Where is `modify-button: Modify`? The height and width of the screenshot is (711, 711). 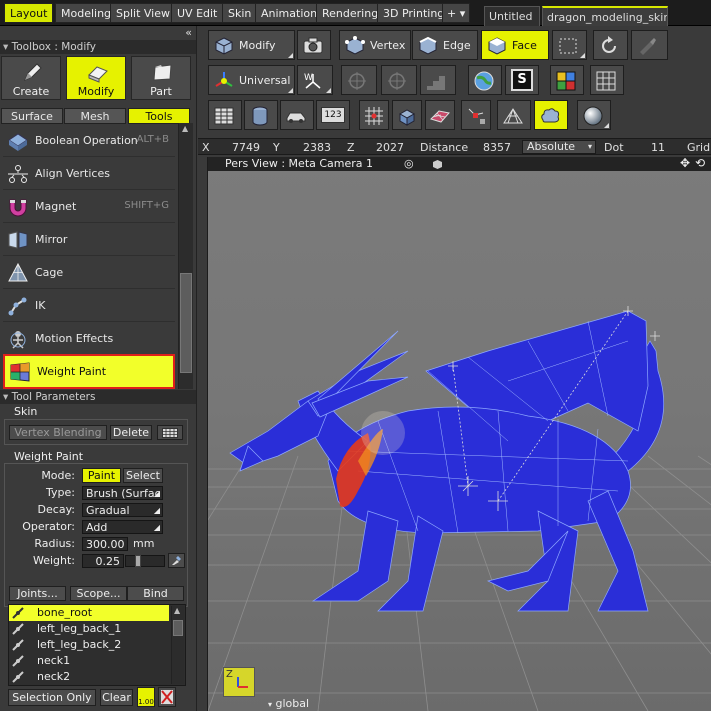 modify-button: Modify is located at coordinates (96, 78).